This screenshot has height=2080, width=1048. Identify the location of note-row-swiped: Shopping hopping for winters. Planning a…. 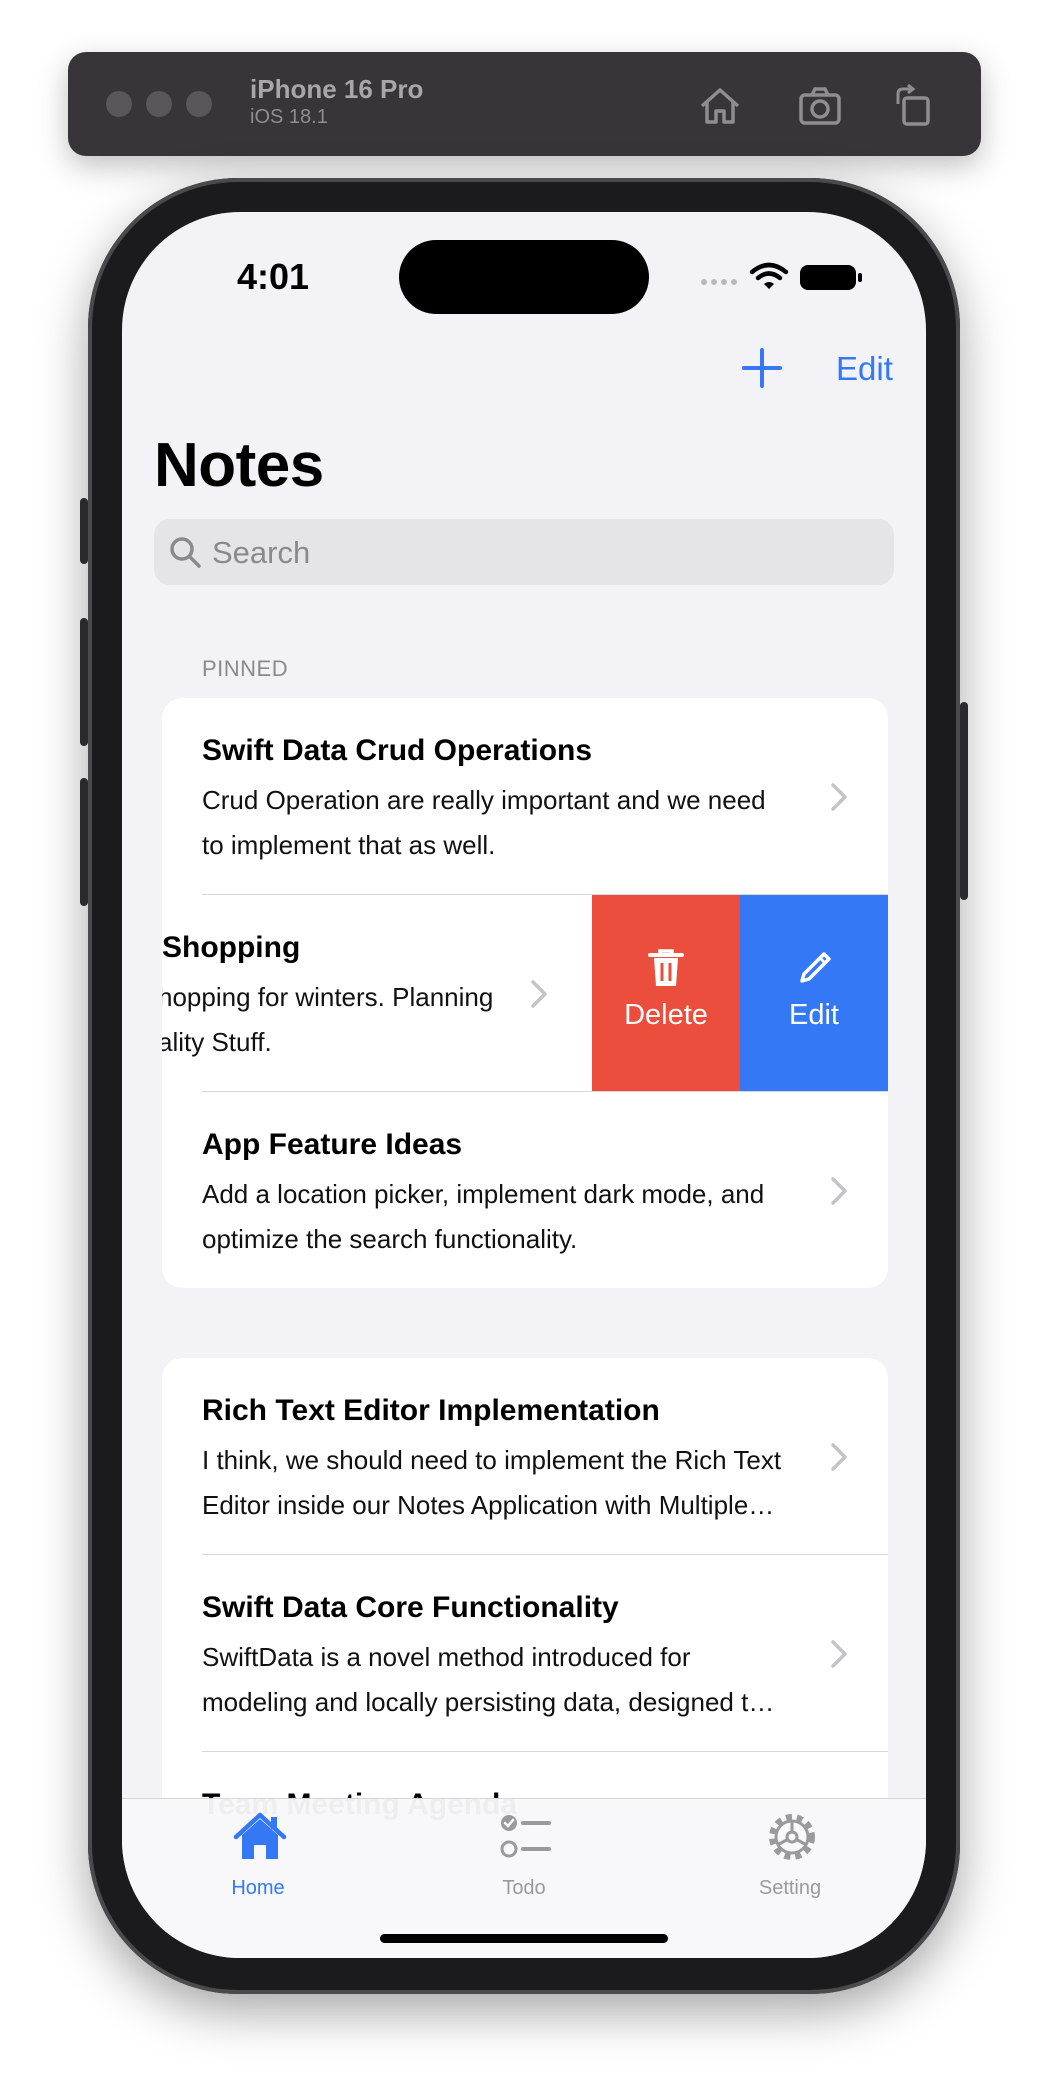
(525, 993).